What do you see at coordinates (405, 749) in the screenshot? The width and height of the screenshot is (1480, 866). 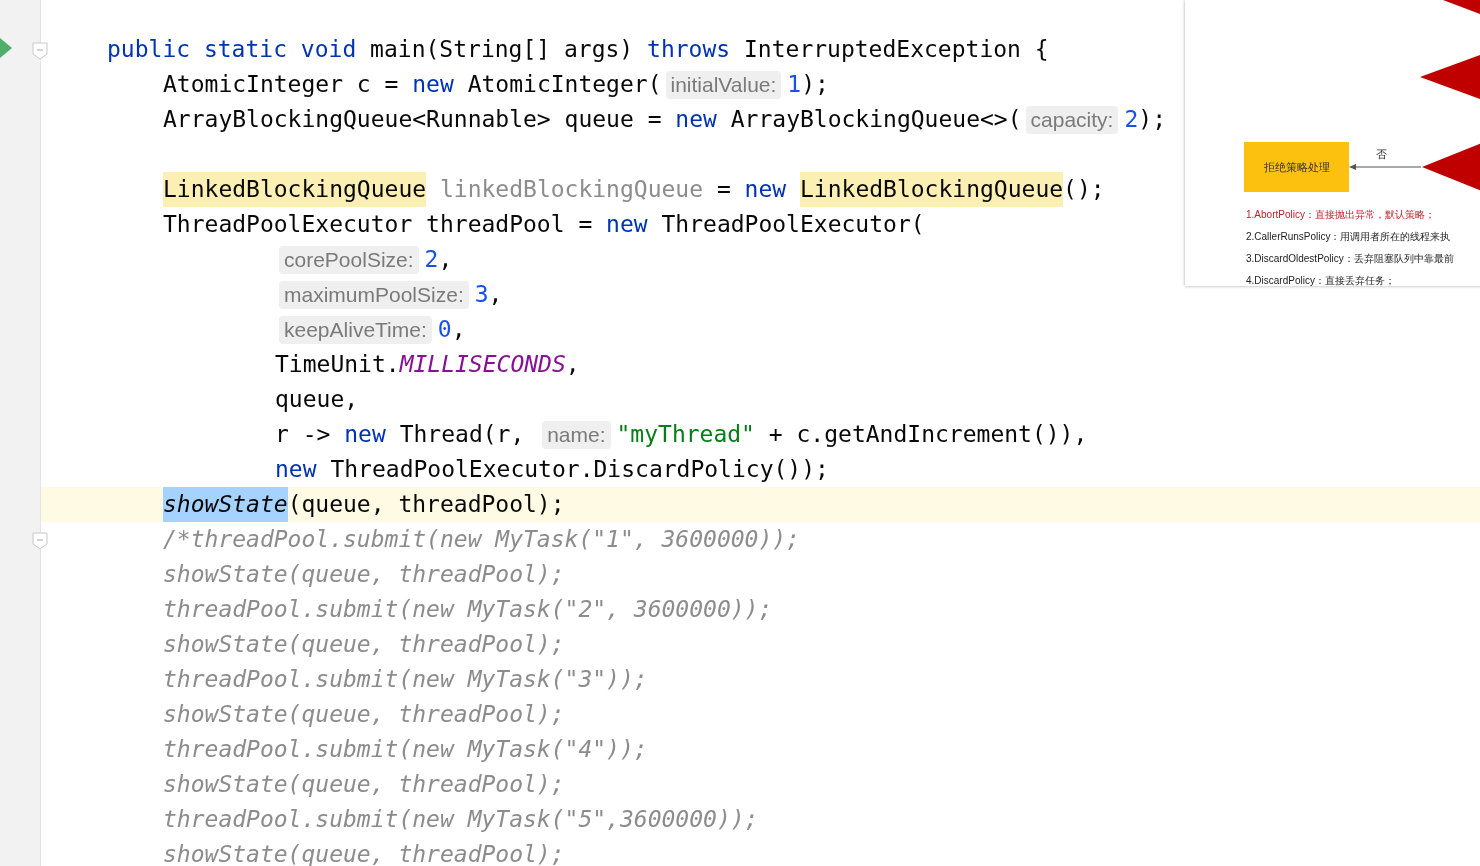 I see `code-comment: threadPool.submit(new MyTask("4"));` at bounding box center [405, 749].